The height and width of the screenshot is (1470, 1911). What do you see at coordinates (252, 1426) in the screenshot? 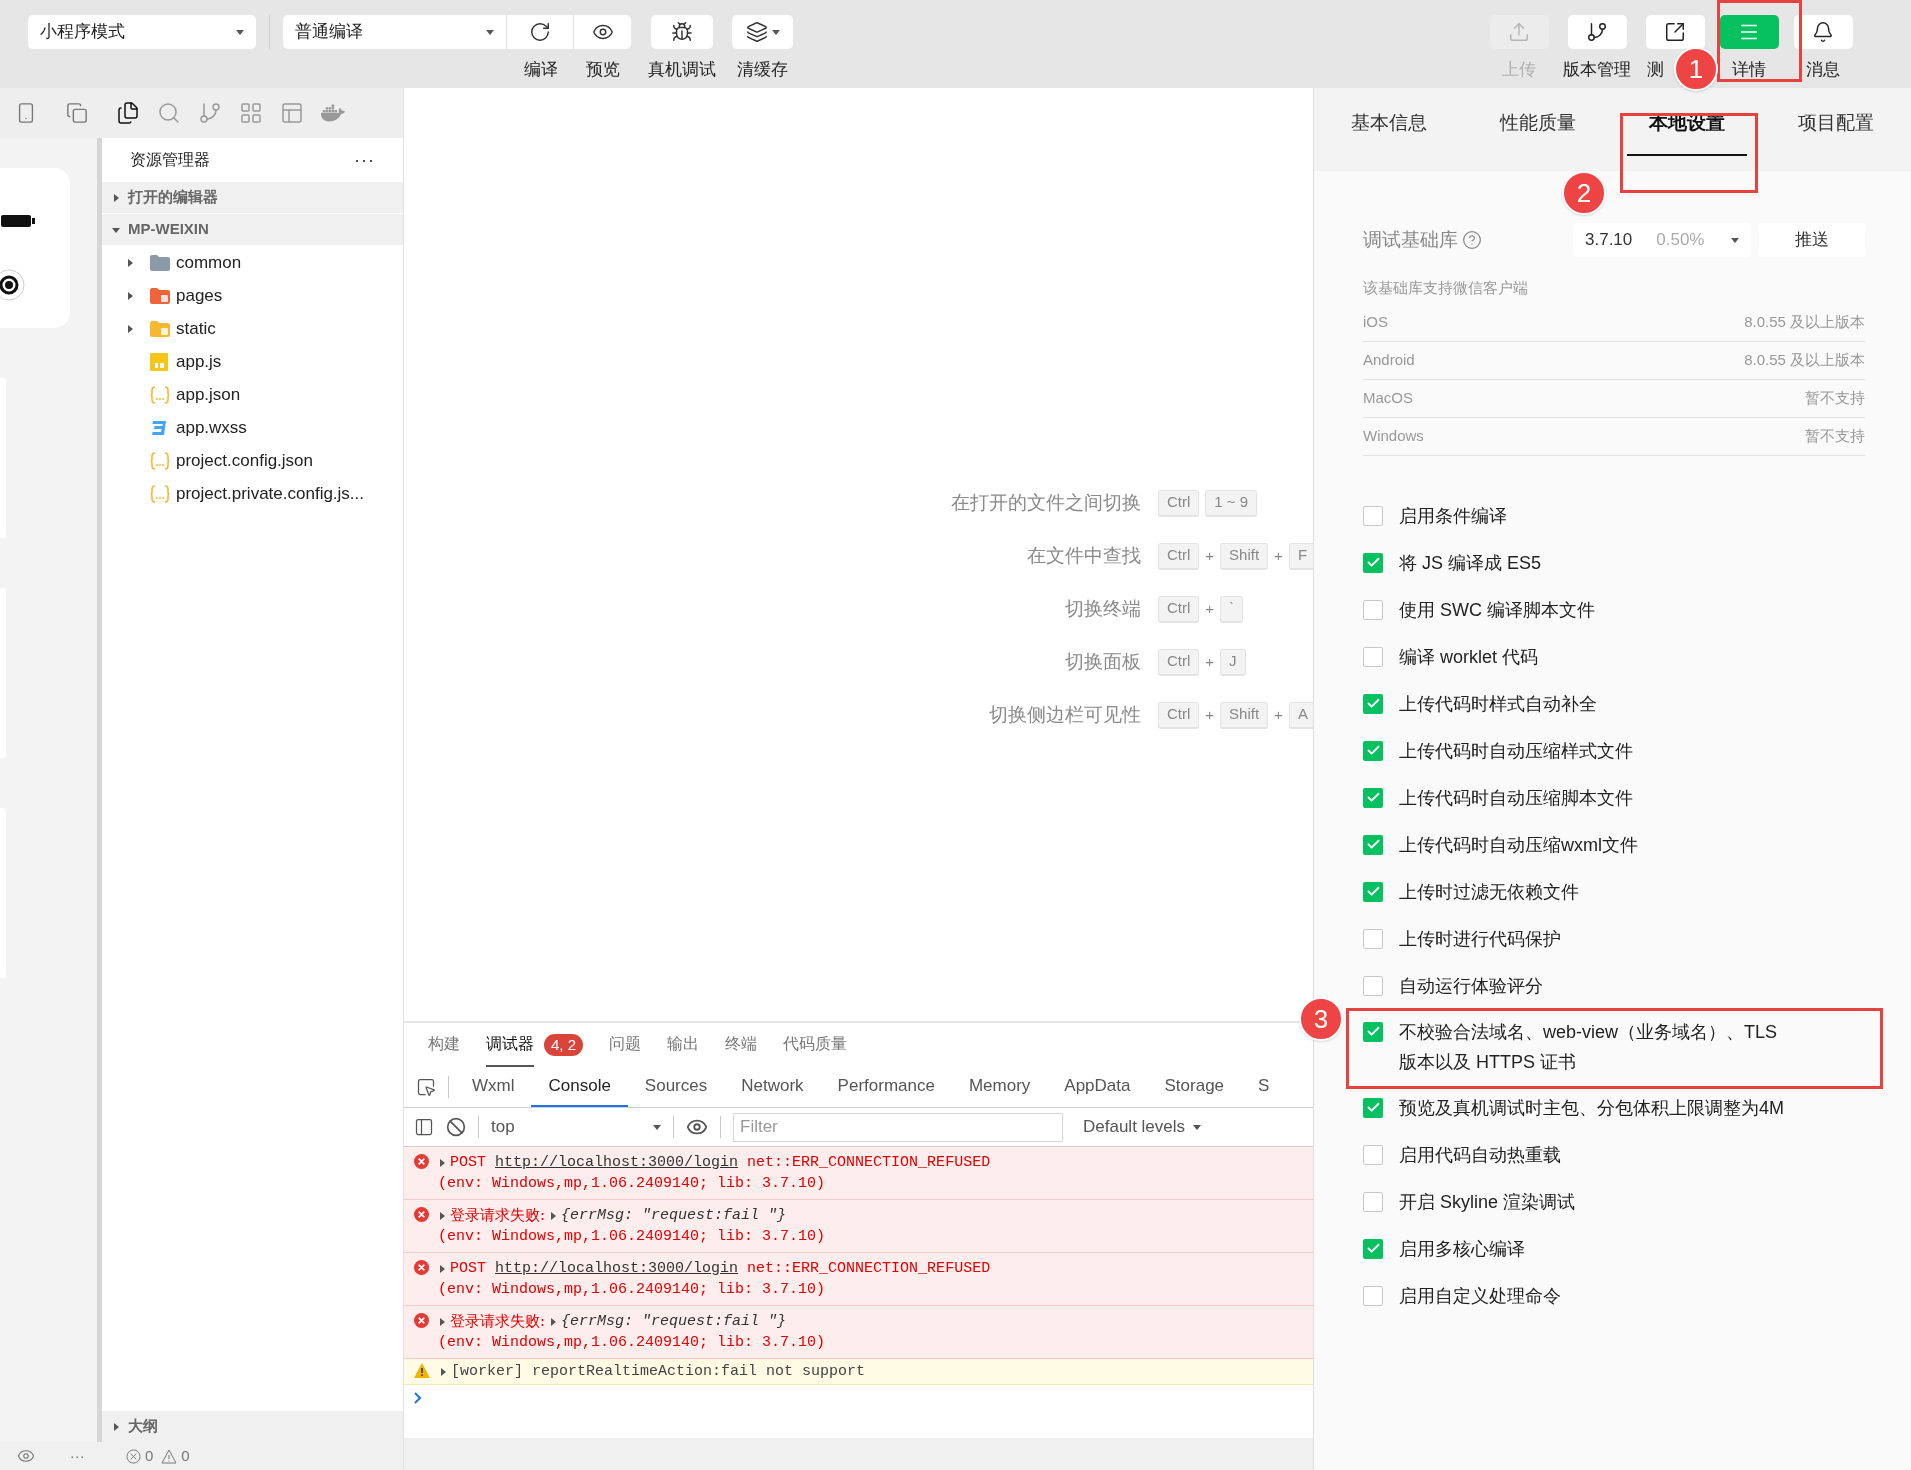
I see `tree-section: 大纲` at bounding box center [252, 1426].